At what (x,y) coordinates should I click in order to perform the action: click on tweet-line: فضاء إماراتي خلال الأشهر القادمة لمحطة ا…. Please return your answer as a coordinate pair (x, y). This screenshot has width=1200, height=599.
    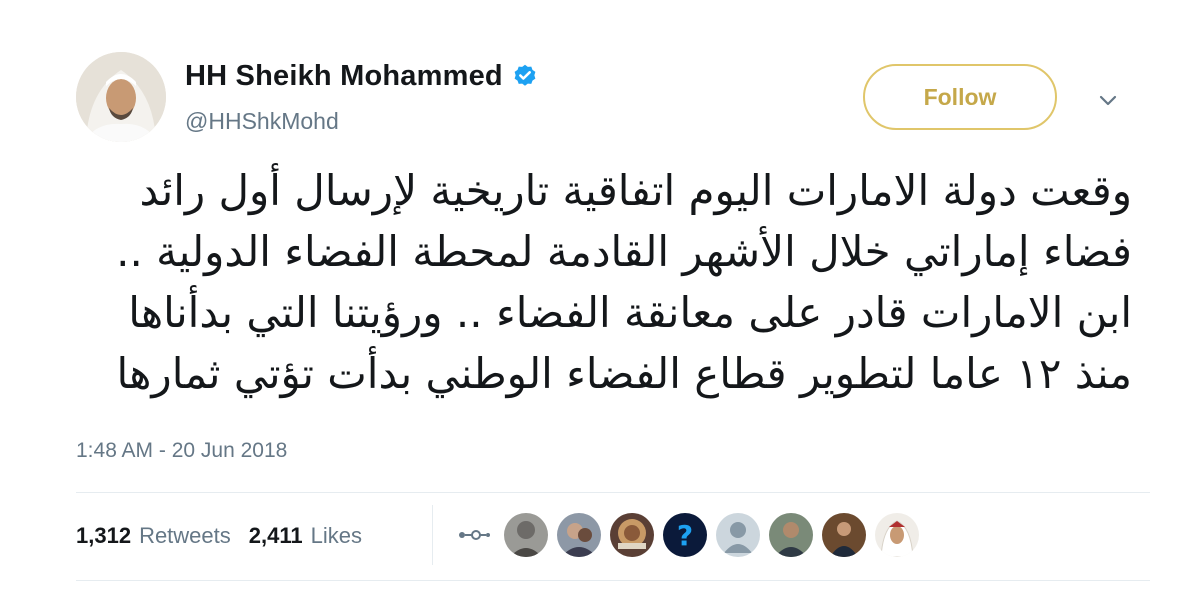
    Looking at the image, I should click on (624, 251).